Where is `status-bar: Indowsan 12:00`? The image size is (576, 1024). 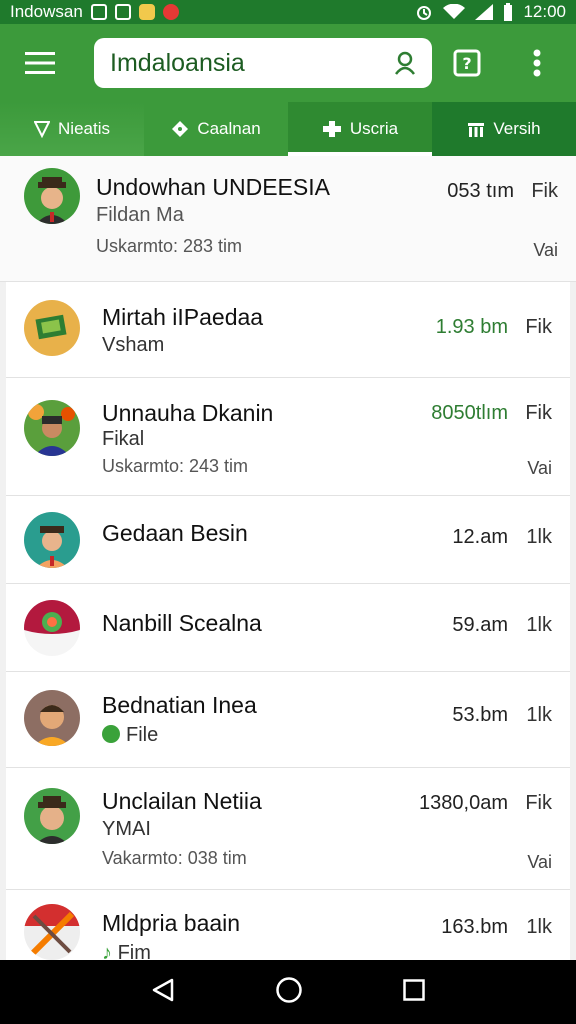 status-bar: Indowsan 12:00 is located at coordinates (288, 12).